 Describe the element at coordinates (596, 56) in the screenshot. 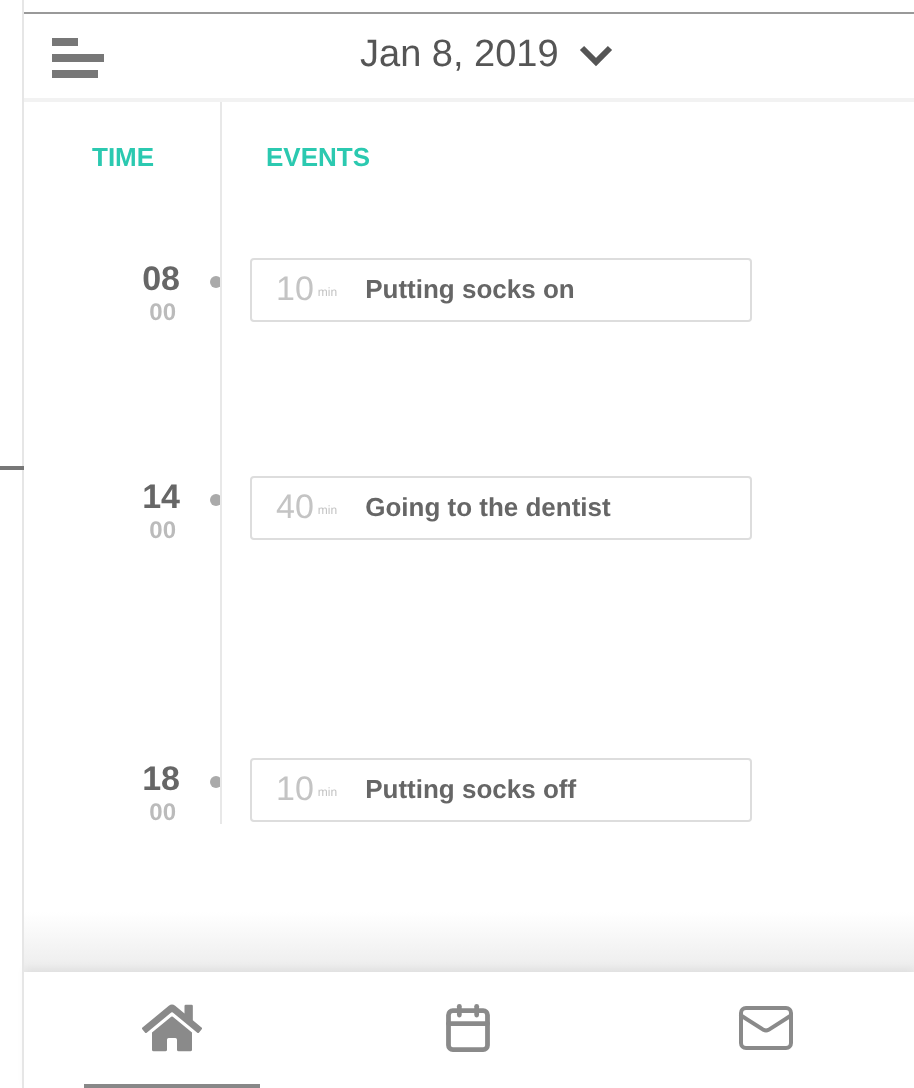

I see `chevron-down-icon` at that location.